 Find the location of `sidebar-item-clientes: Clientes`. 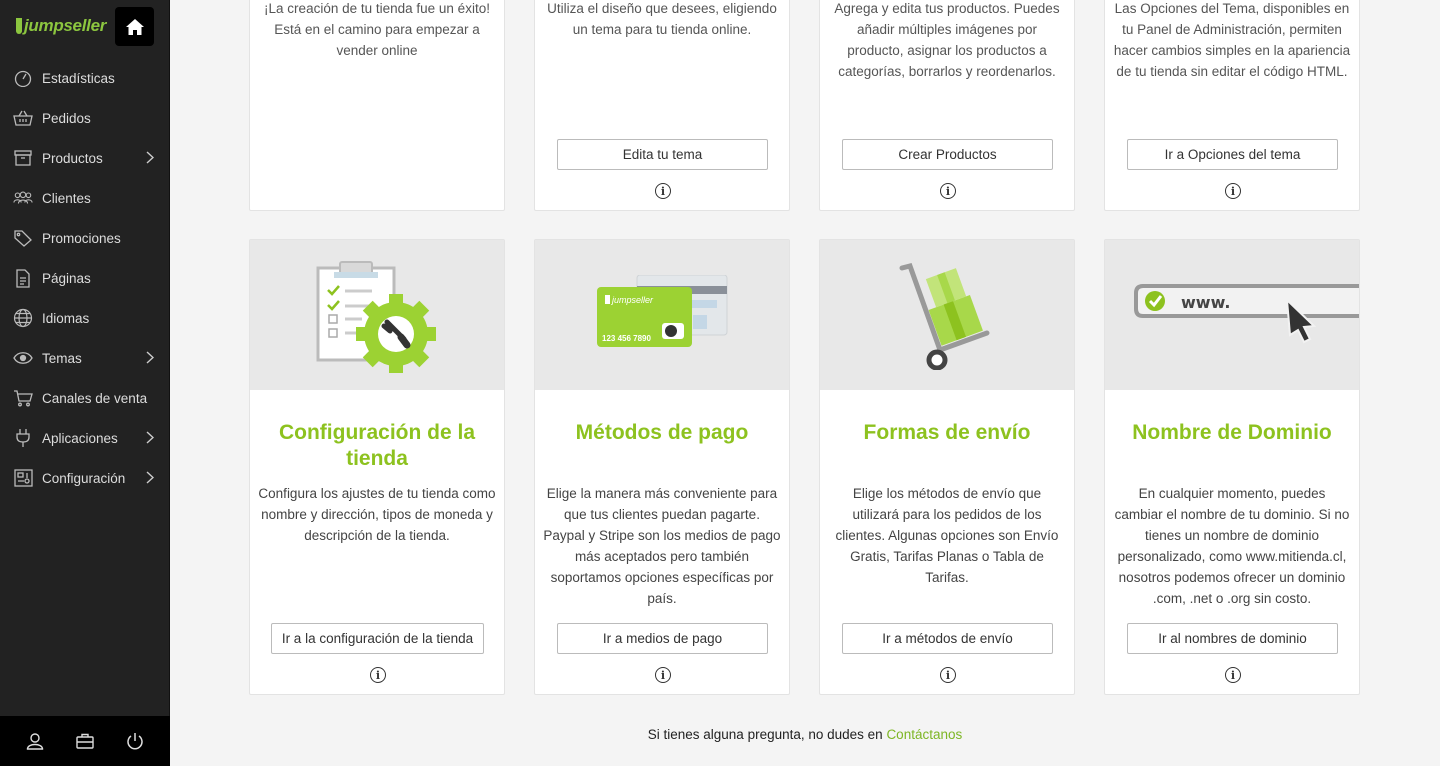

sidebar-item-clientes: Clientes is located at coordinates (84, 198).